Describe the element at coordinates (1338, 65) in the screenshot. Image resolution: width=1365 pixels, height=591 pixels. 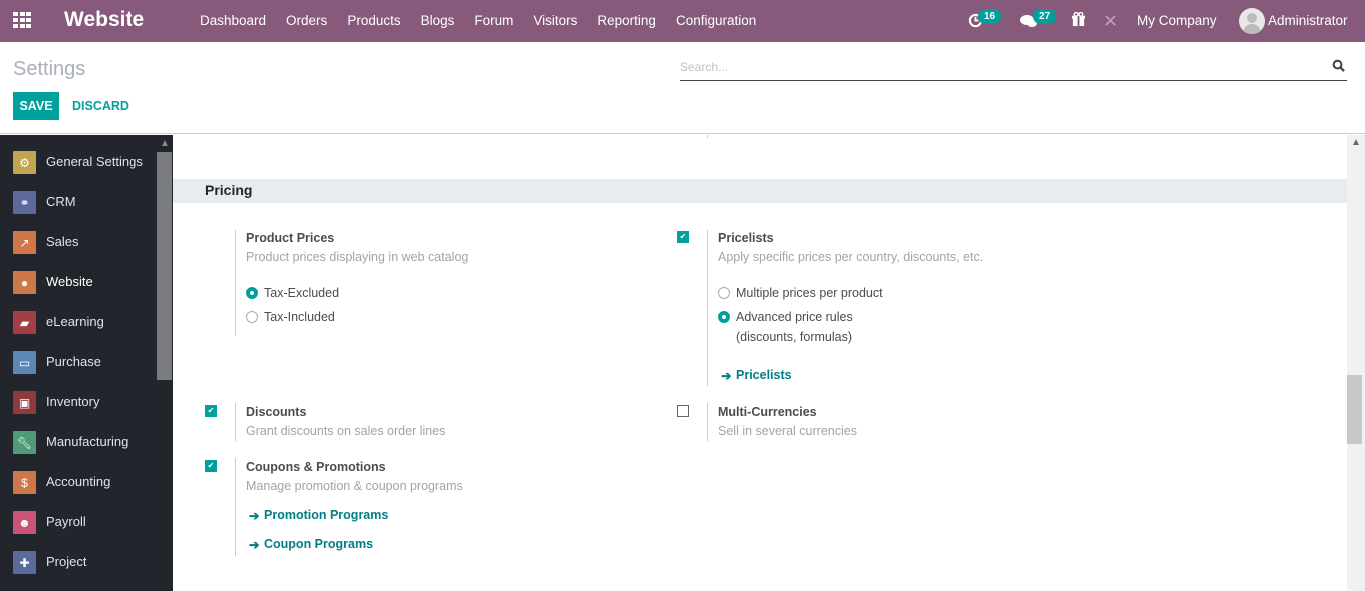
I see `search-icon` at that location.